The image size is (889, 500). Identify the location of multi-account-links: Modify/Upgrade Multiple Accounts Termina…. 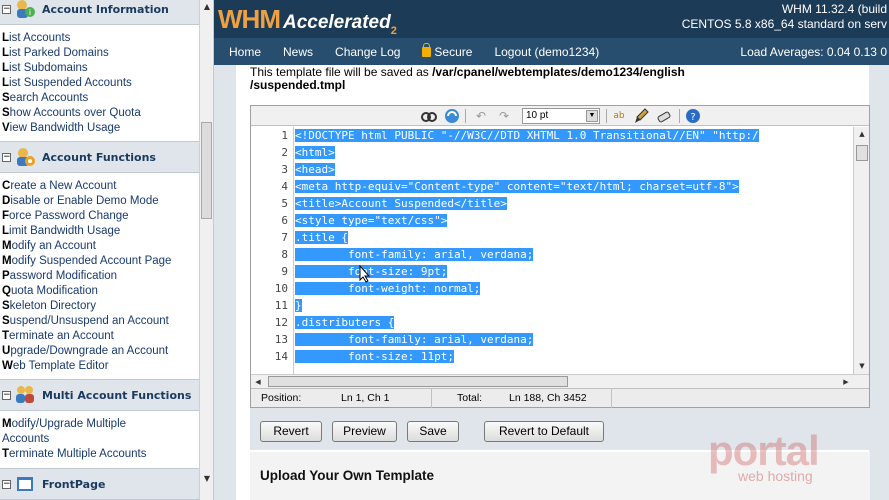
(100, 439).